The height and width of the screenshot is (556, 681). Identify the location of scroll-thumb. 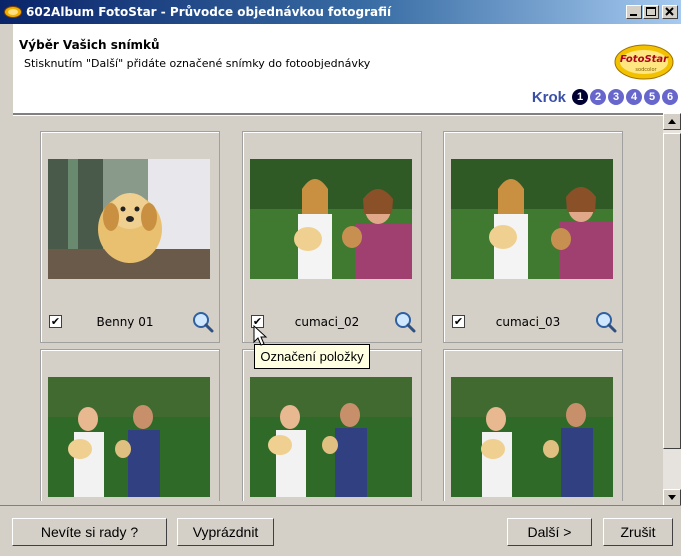
(672, 291).